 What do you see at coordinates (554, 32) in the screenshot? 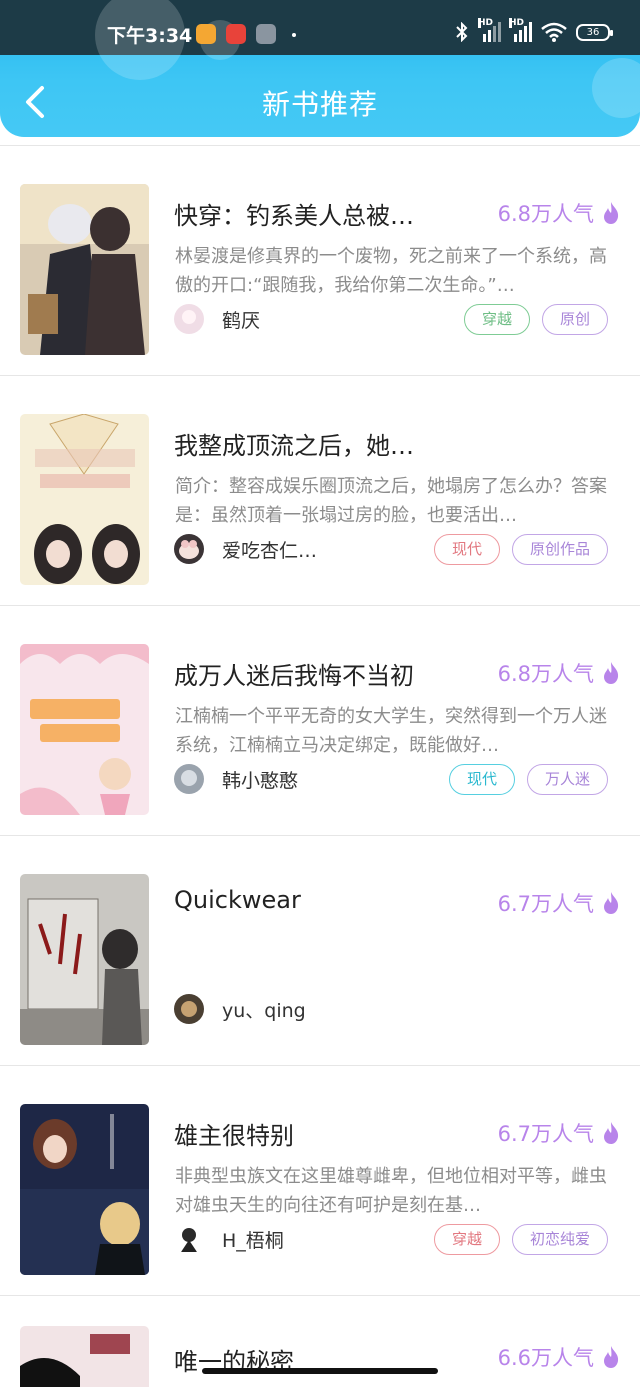
I see `wifi-icon` at bounding box center [554, 32].